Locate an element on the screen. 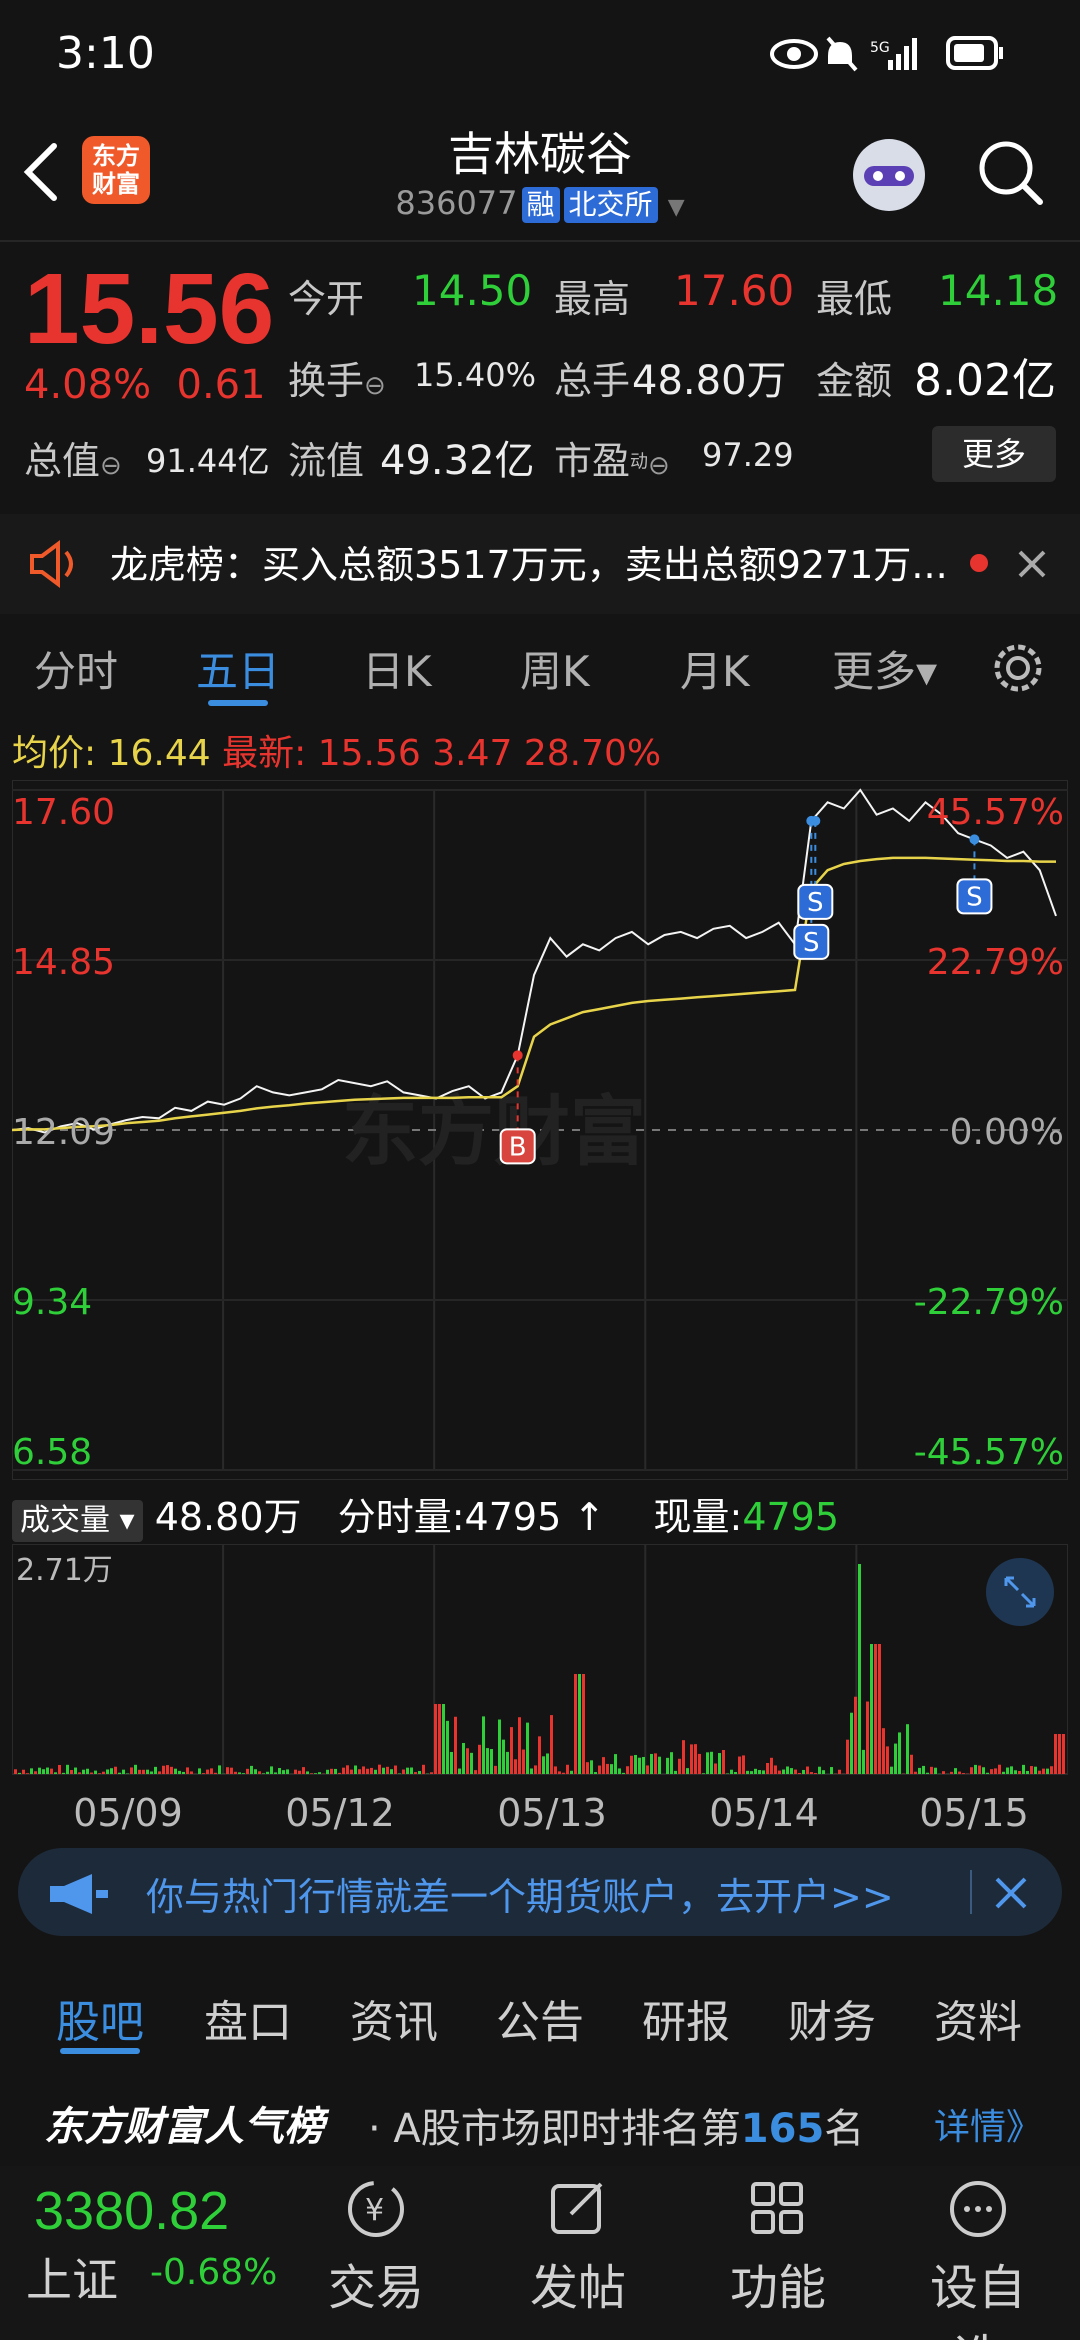 This screenshot has height=2340, width=1080. nav-trade: ¥ 交易 is located at coordinates (376, 2246).